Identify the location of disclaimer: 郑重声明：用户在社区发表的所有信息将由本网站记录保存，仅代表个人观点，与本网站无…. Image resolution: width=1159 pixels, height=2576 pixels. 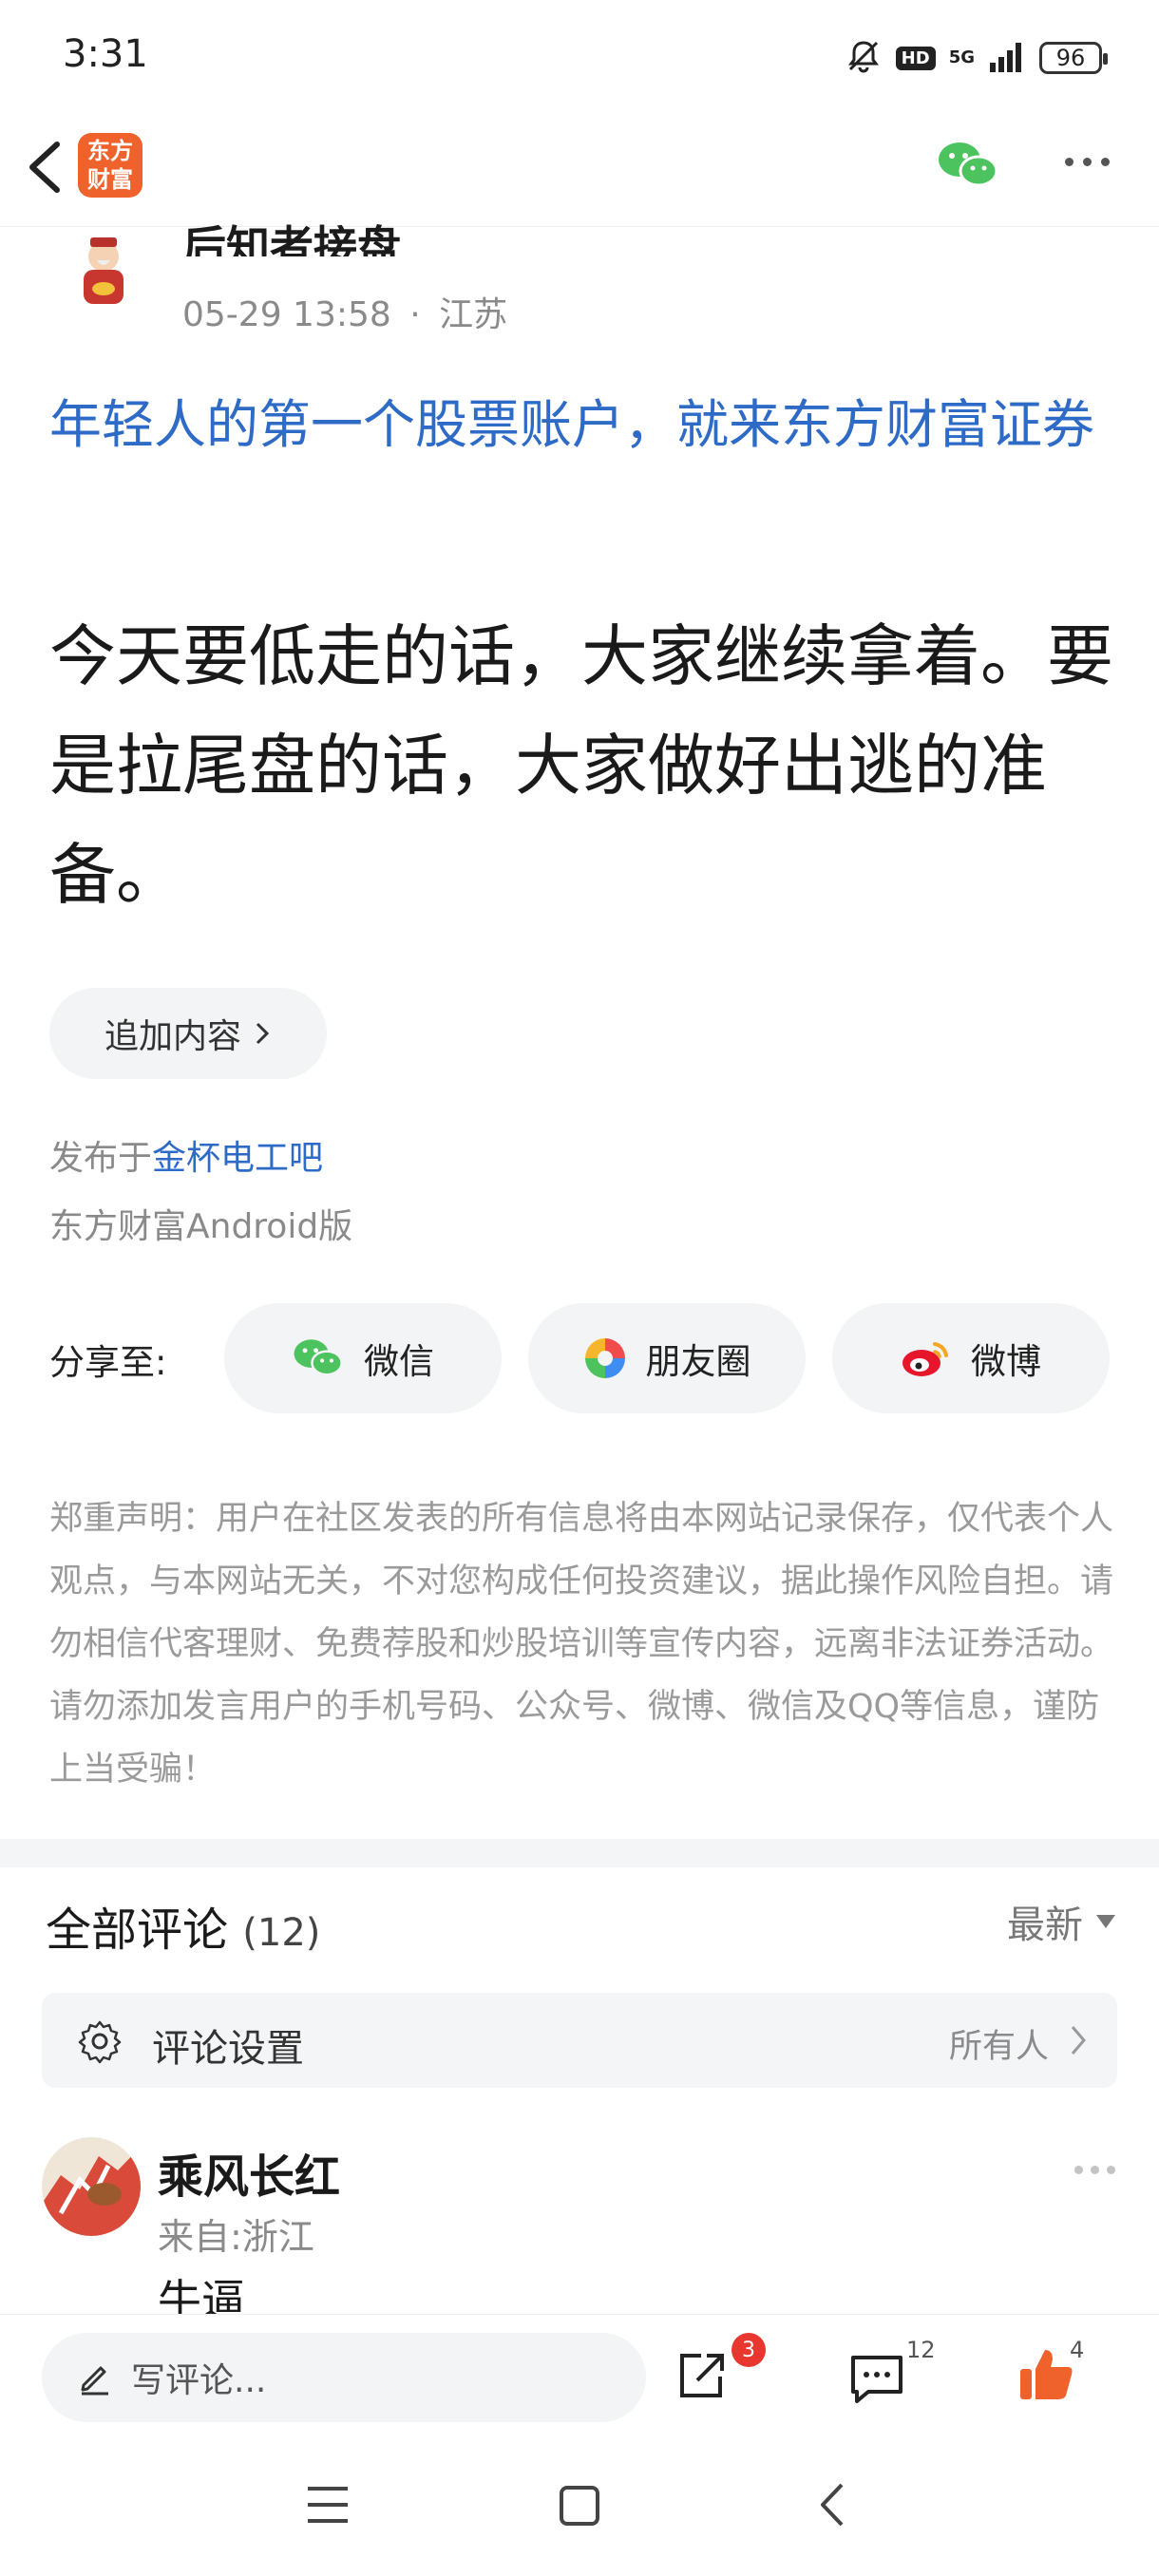
(581, 1644).